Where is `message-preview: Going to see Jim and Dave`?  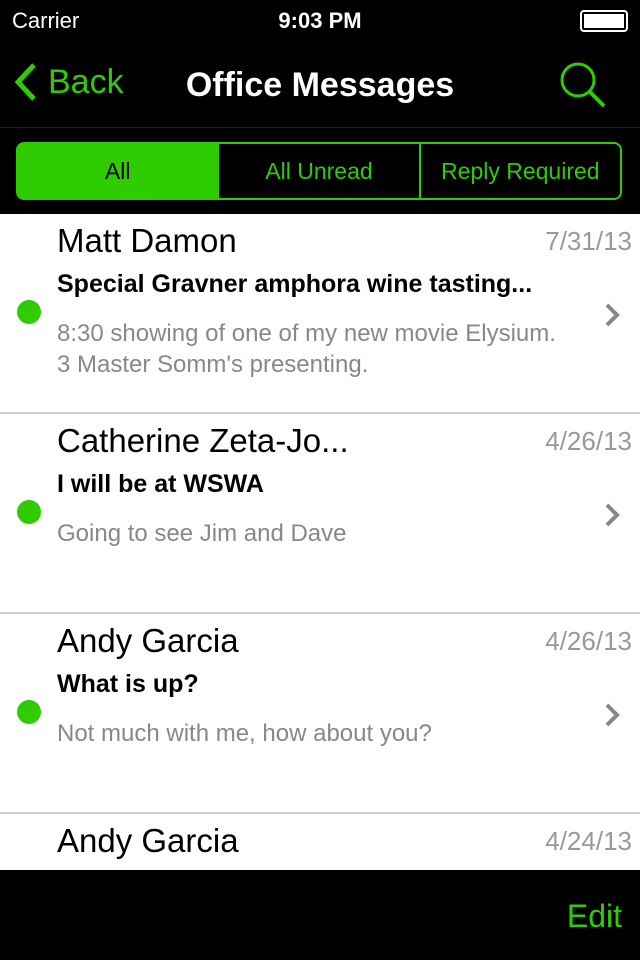
message-preview: Going to see Jim and Dave is located at coordinates (202, 533).